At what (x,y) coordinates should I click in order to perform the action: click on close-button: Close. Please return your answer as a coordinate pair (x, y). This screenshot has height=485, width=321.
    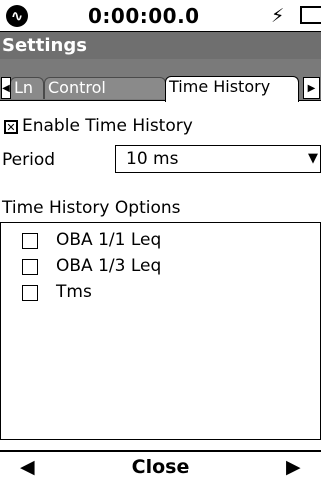
    Looking at the image, I should click on (160, 467).